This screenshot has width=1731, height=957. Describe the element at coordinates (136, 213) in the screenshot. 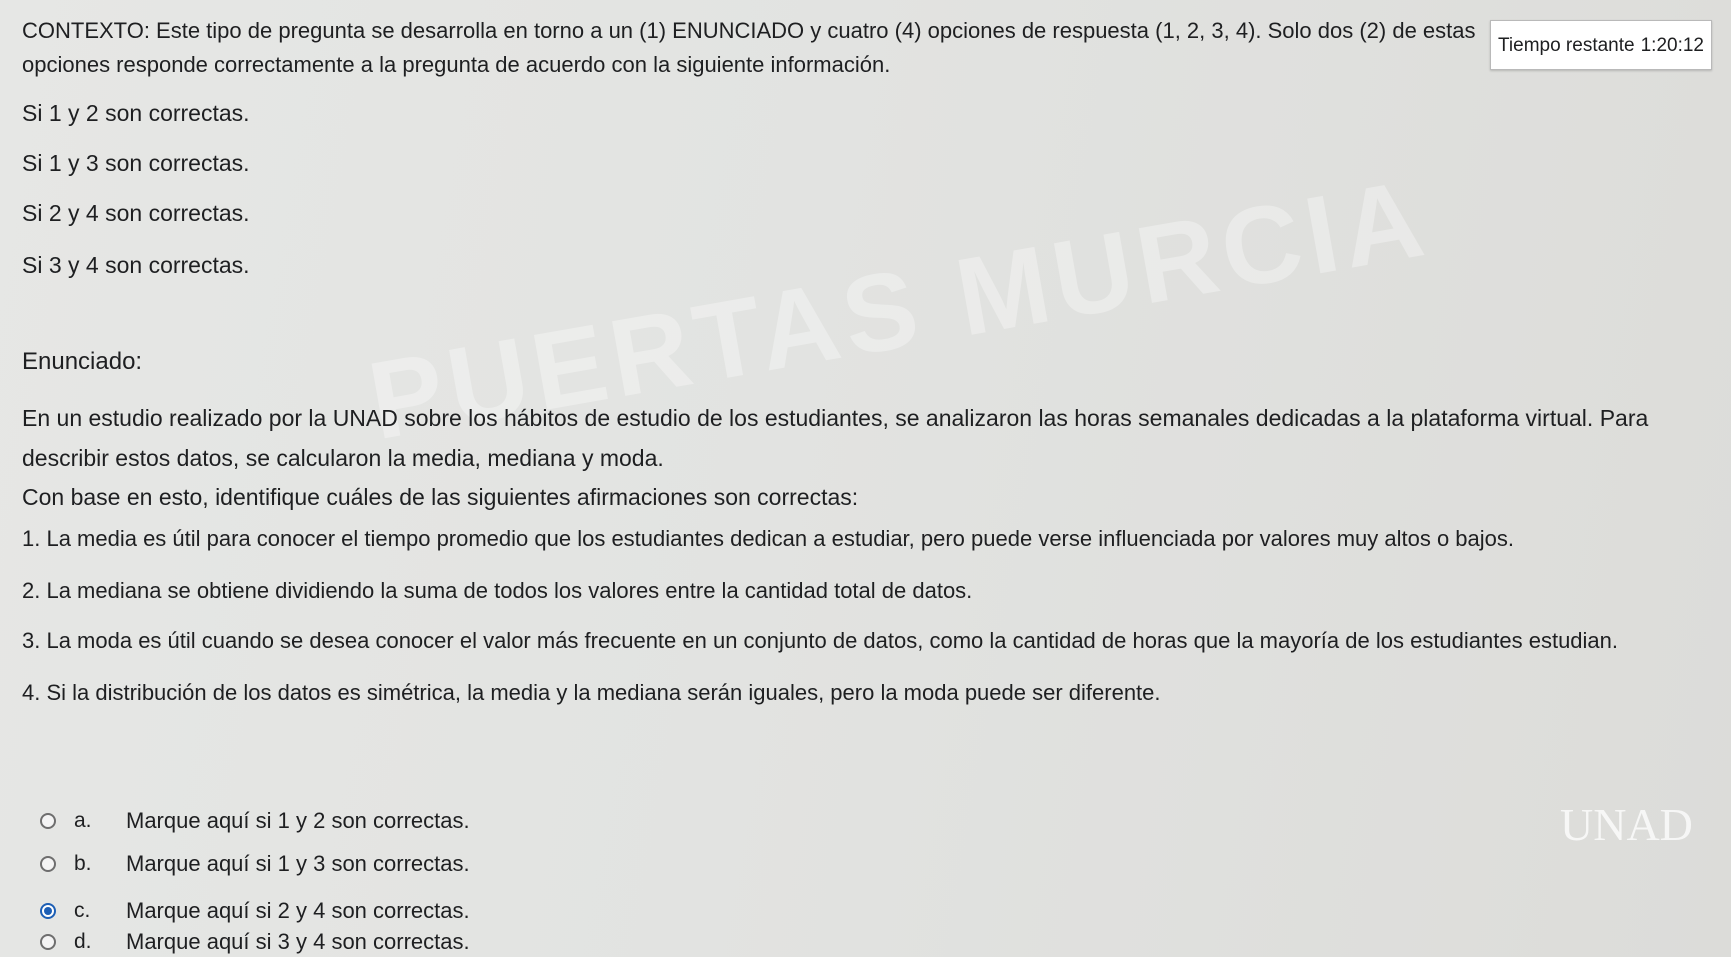

I see `answer-code-3: Si 2 y 4 son correctas.` at that location.